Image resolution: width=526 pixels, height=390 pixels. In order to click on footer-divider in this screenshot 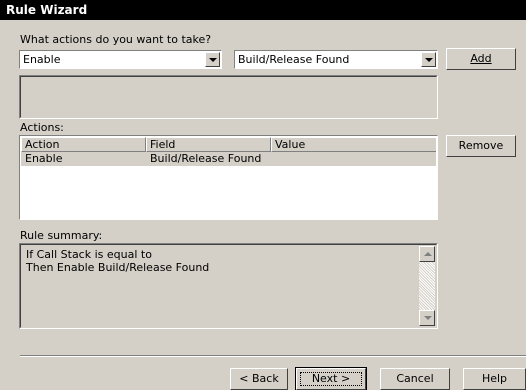, I will do `click(273, 356)`.